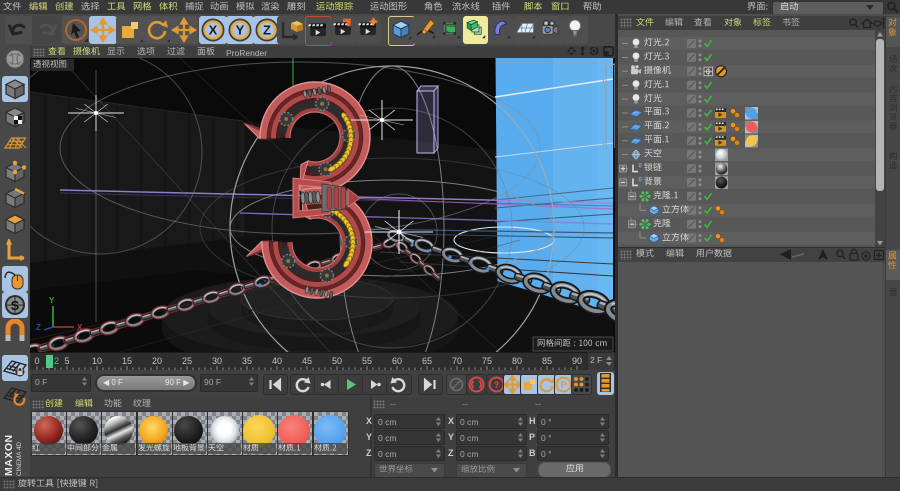  I want to click on svg-text: MAXON, so click(9, 455).